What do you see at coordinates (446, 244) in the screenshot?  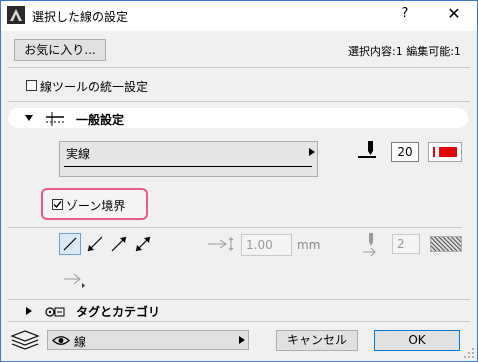 I see `arrow-pen-color-swatch` at bounding box center [446, 244].